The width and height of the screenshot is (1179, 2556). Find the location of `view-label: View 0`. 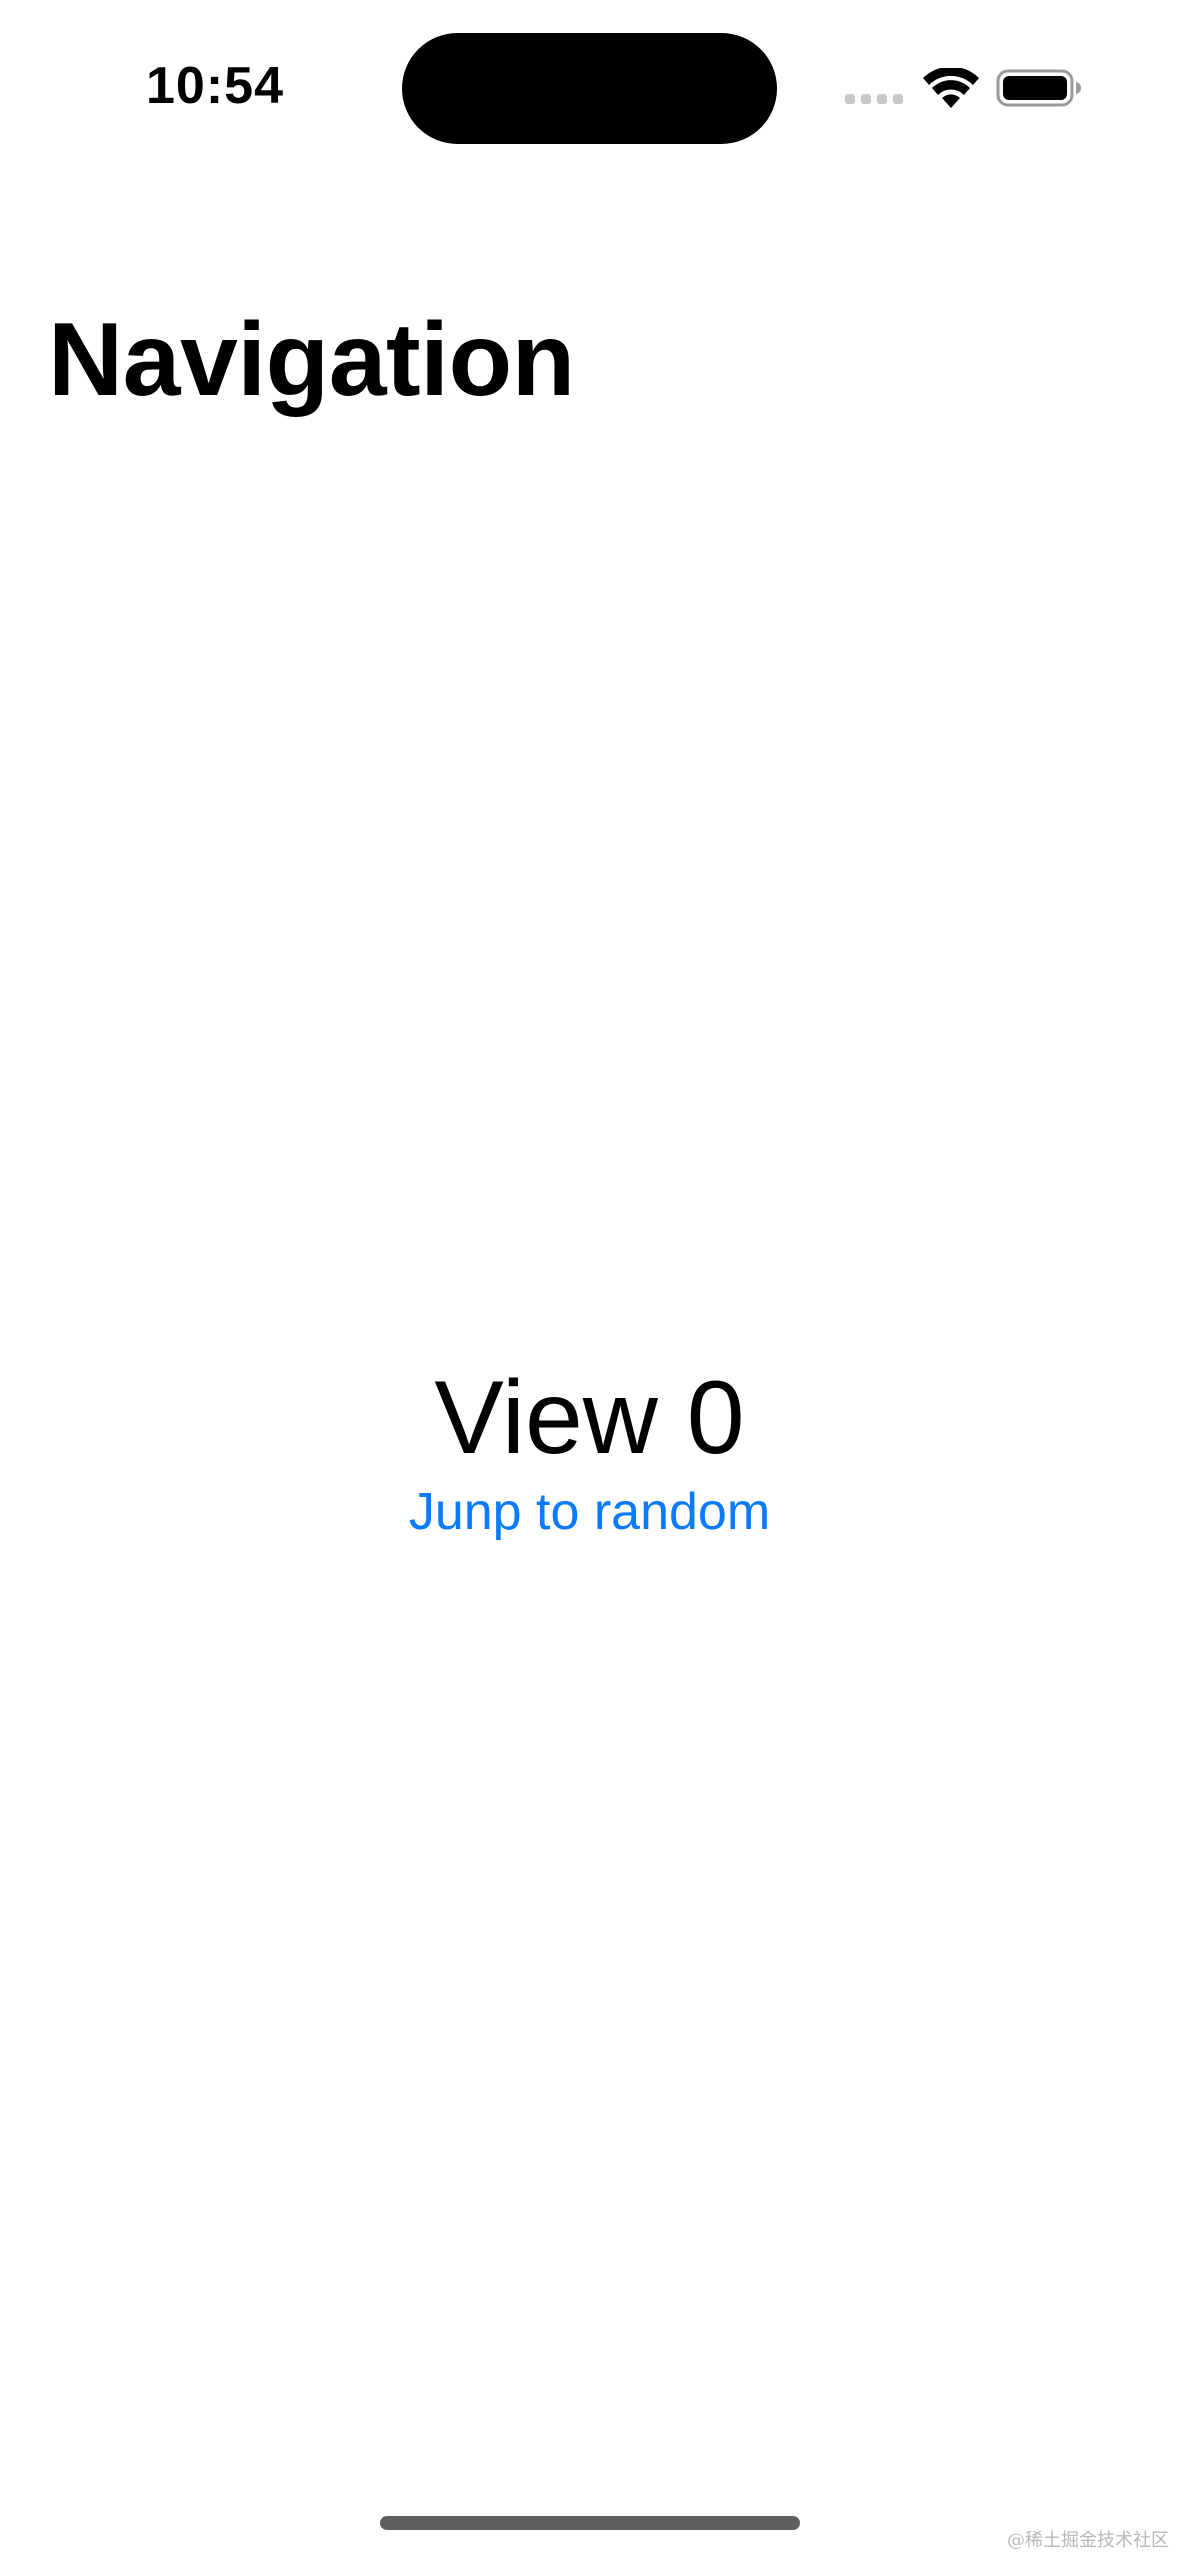

view-label: View 0 is located at coordinates (589, 1418).